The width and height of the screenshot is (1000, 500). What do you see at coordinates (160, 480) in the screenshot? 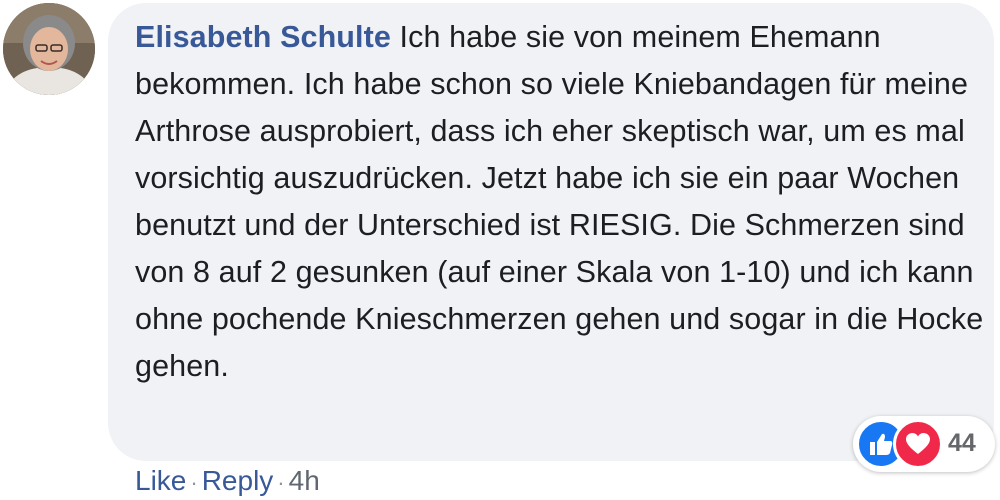
I see `like-link: Like` at bounding box center [160, 480].